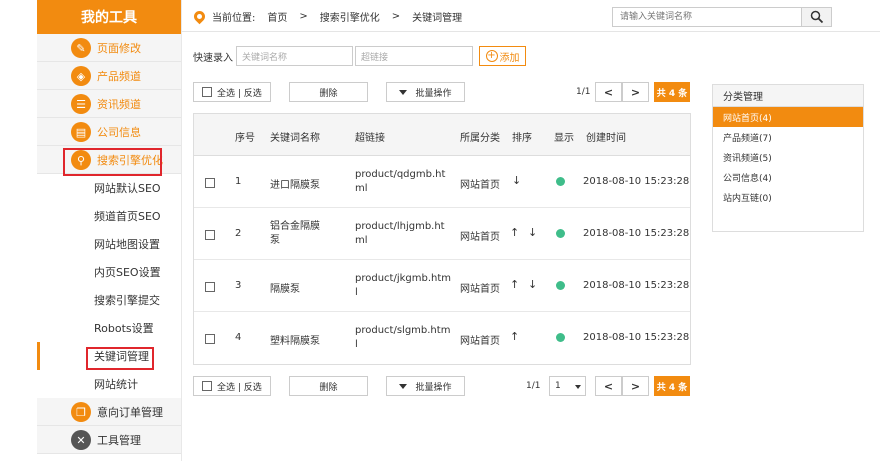 The width and height of the screenshot is (880, 461). I want to click on category-item-company: 公司信息(4), so click(788, 177).